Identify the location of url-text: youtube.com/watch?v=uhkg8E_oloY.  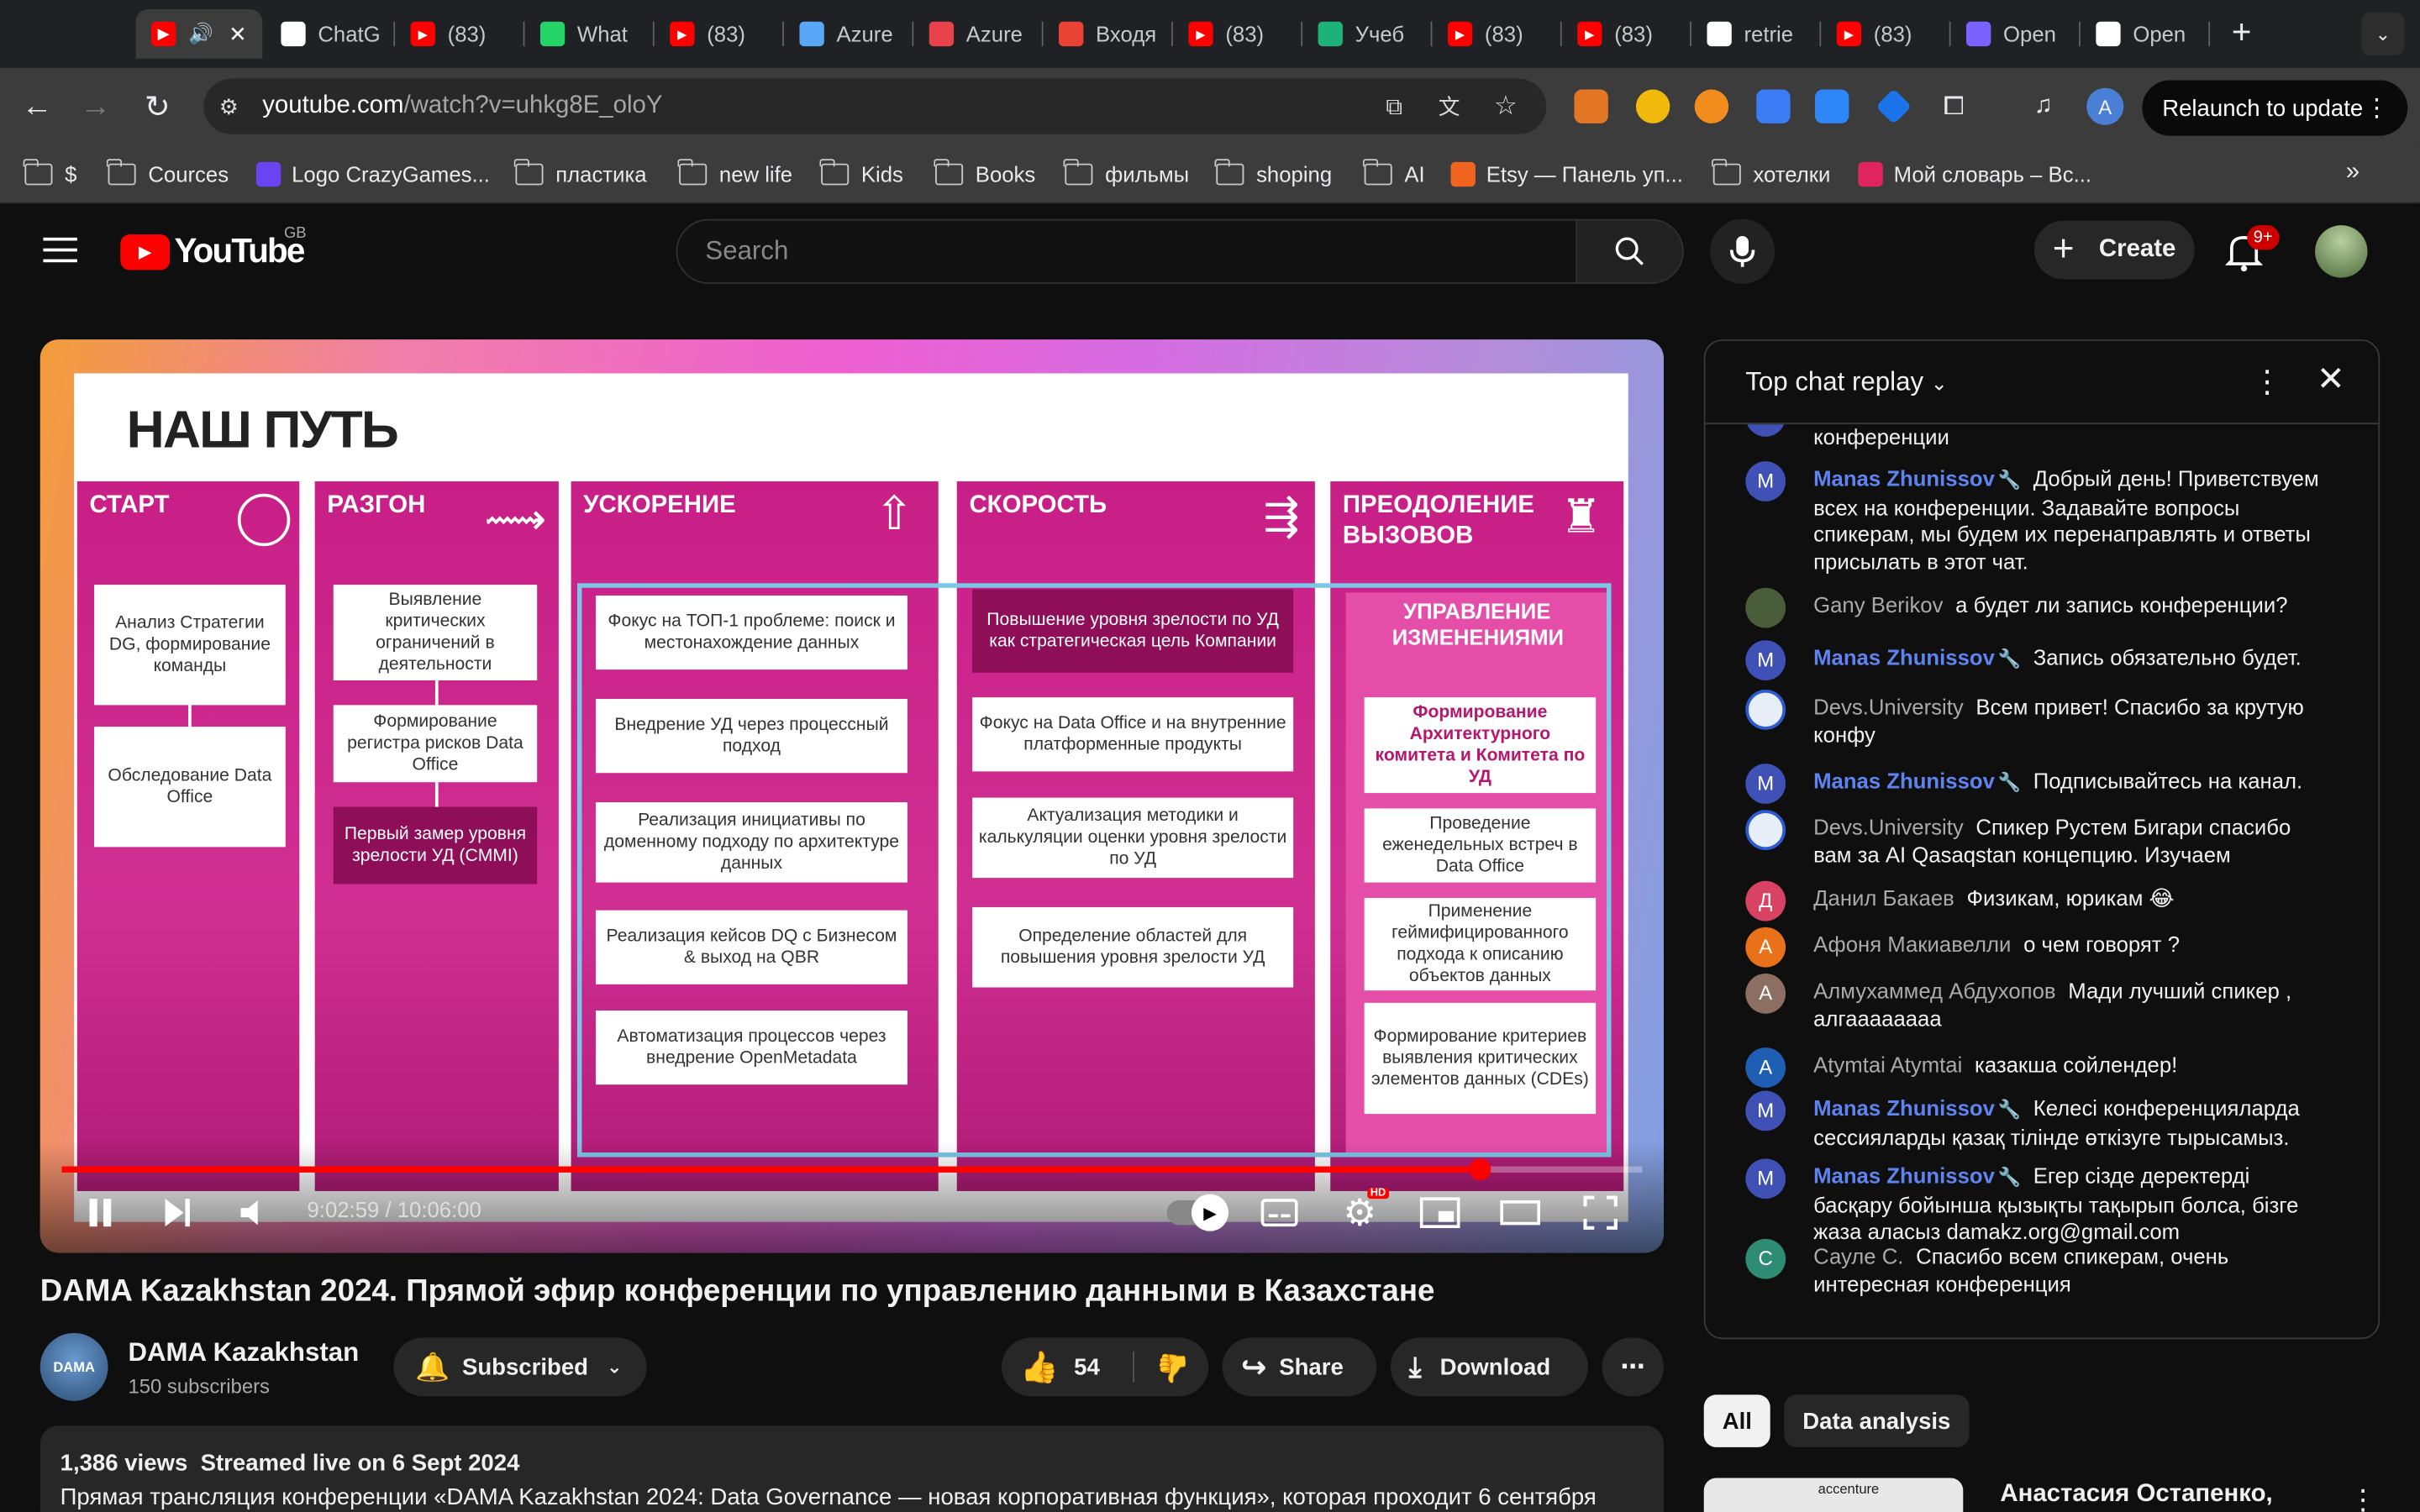
(462, 106).